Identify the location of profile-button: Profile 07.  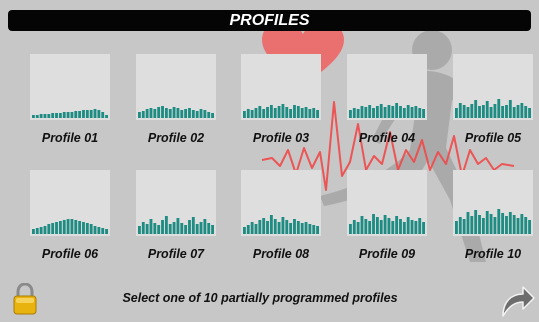
(176, 219).